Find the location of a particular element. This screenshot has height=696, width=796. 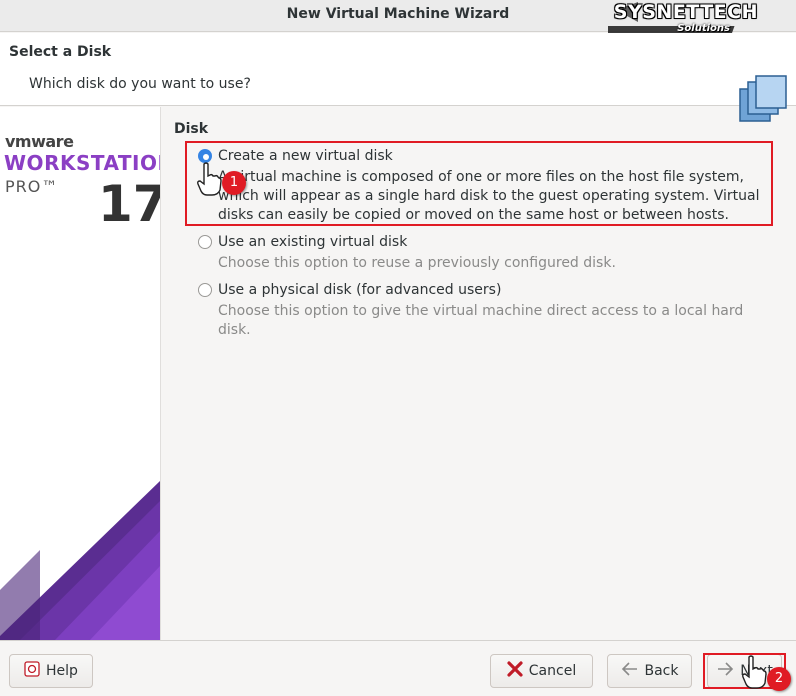

page-title: Select a Disk is located at coordinates (60, 52).